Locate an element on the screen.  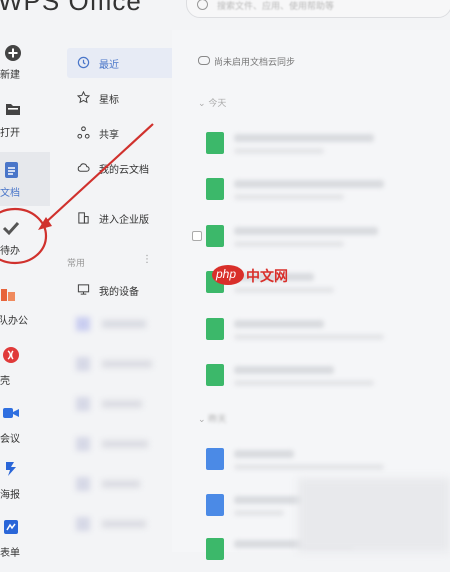
dako-icon is located at coordinates (11, 355).